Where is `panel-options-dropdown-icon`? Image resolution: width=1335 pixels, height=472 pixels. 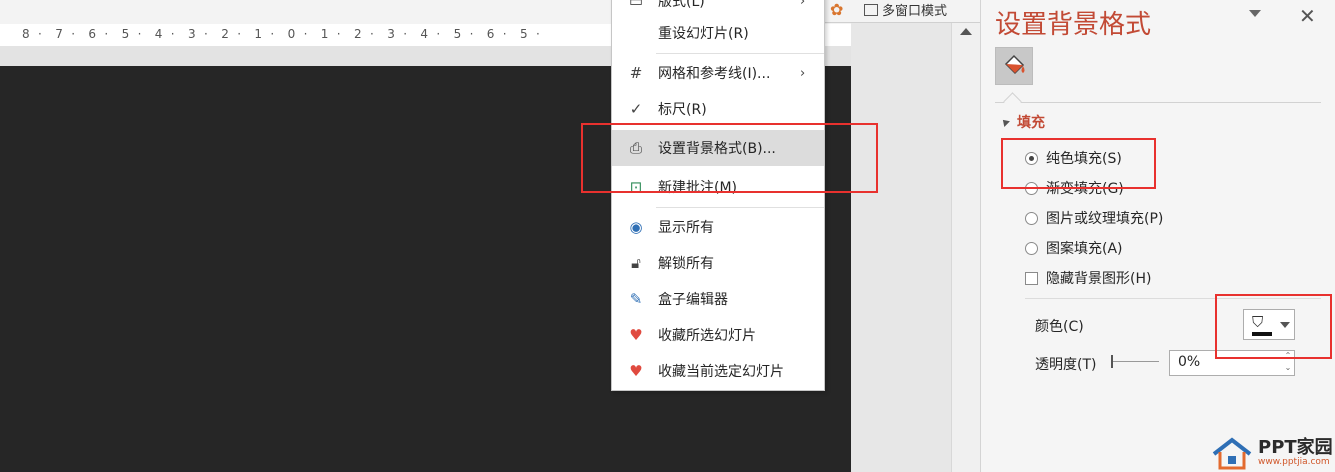 panel-options-dropdown-icon is located at coordinates (1255, 13).